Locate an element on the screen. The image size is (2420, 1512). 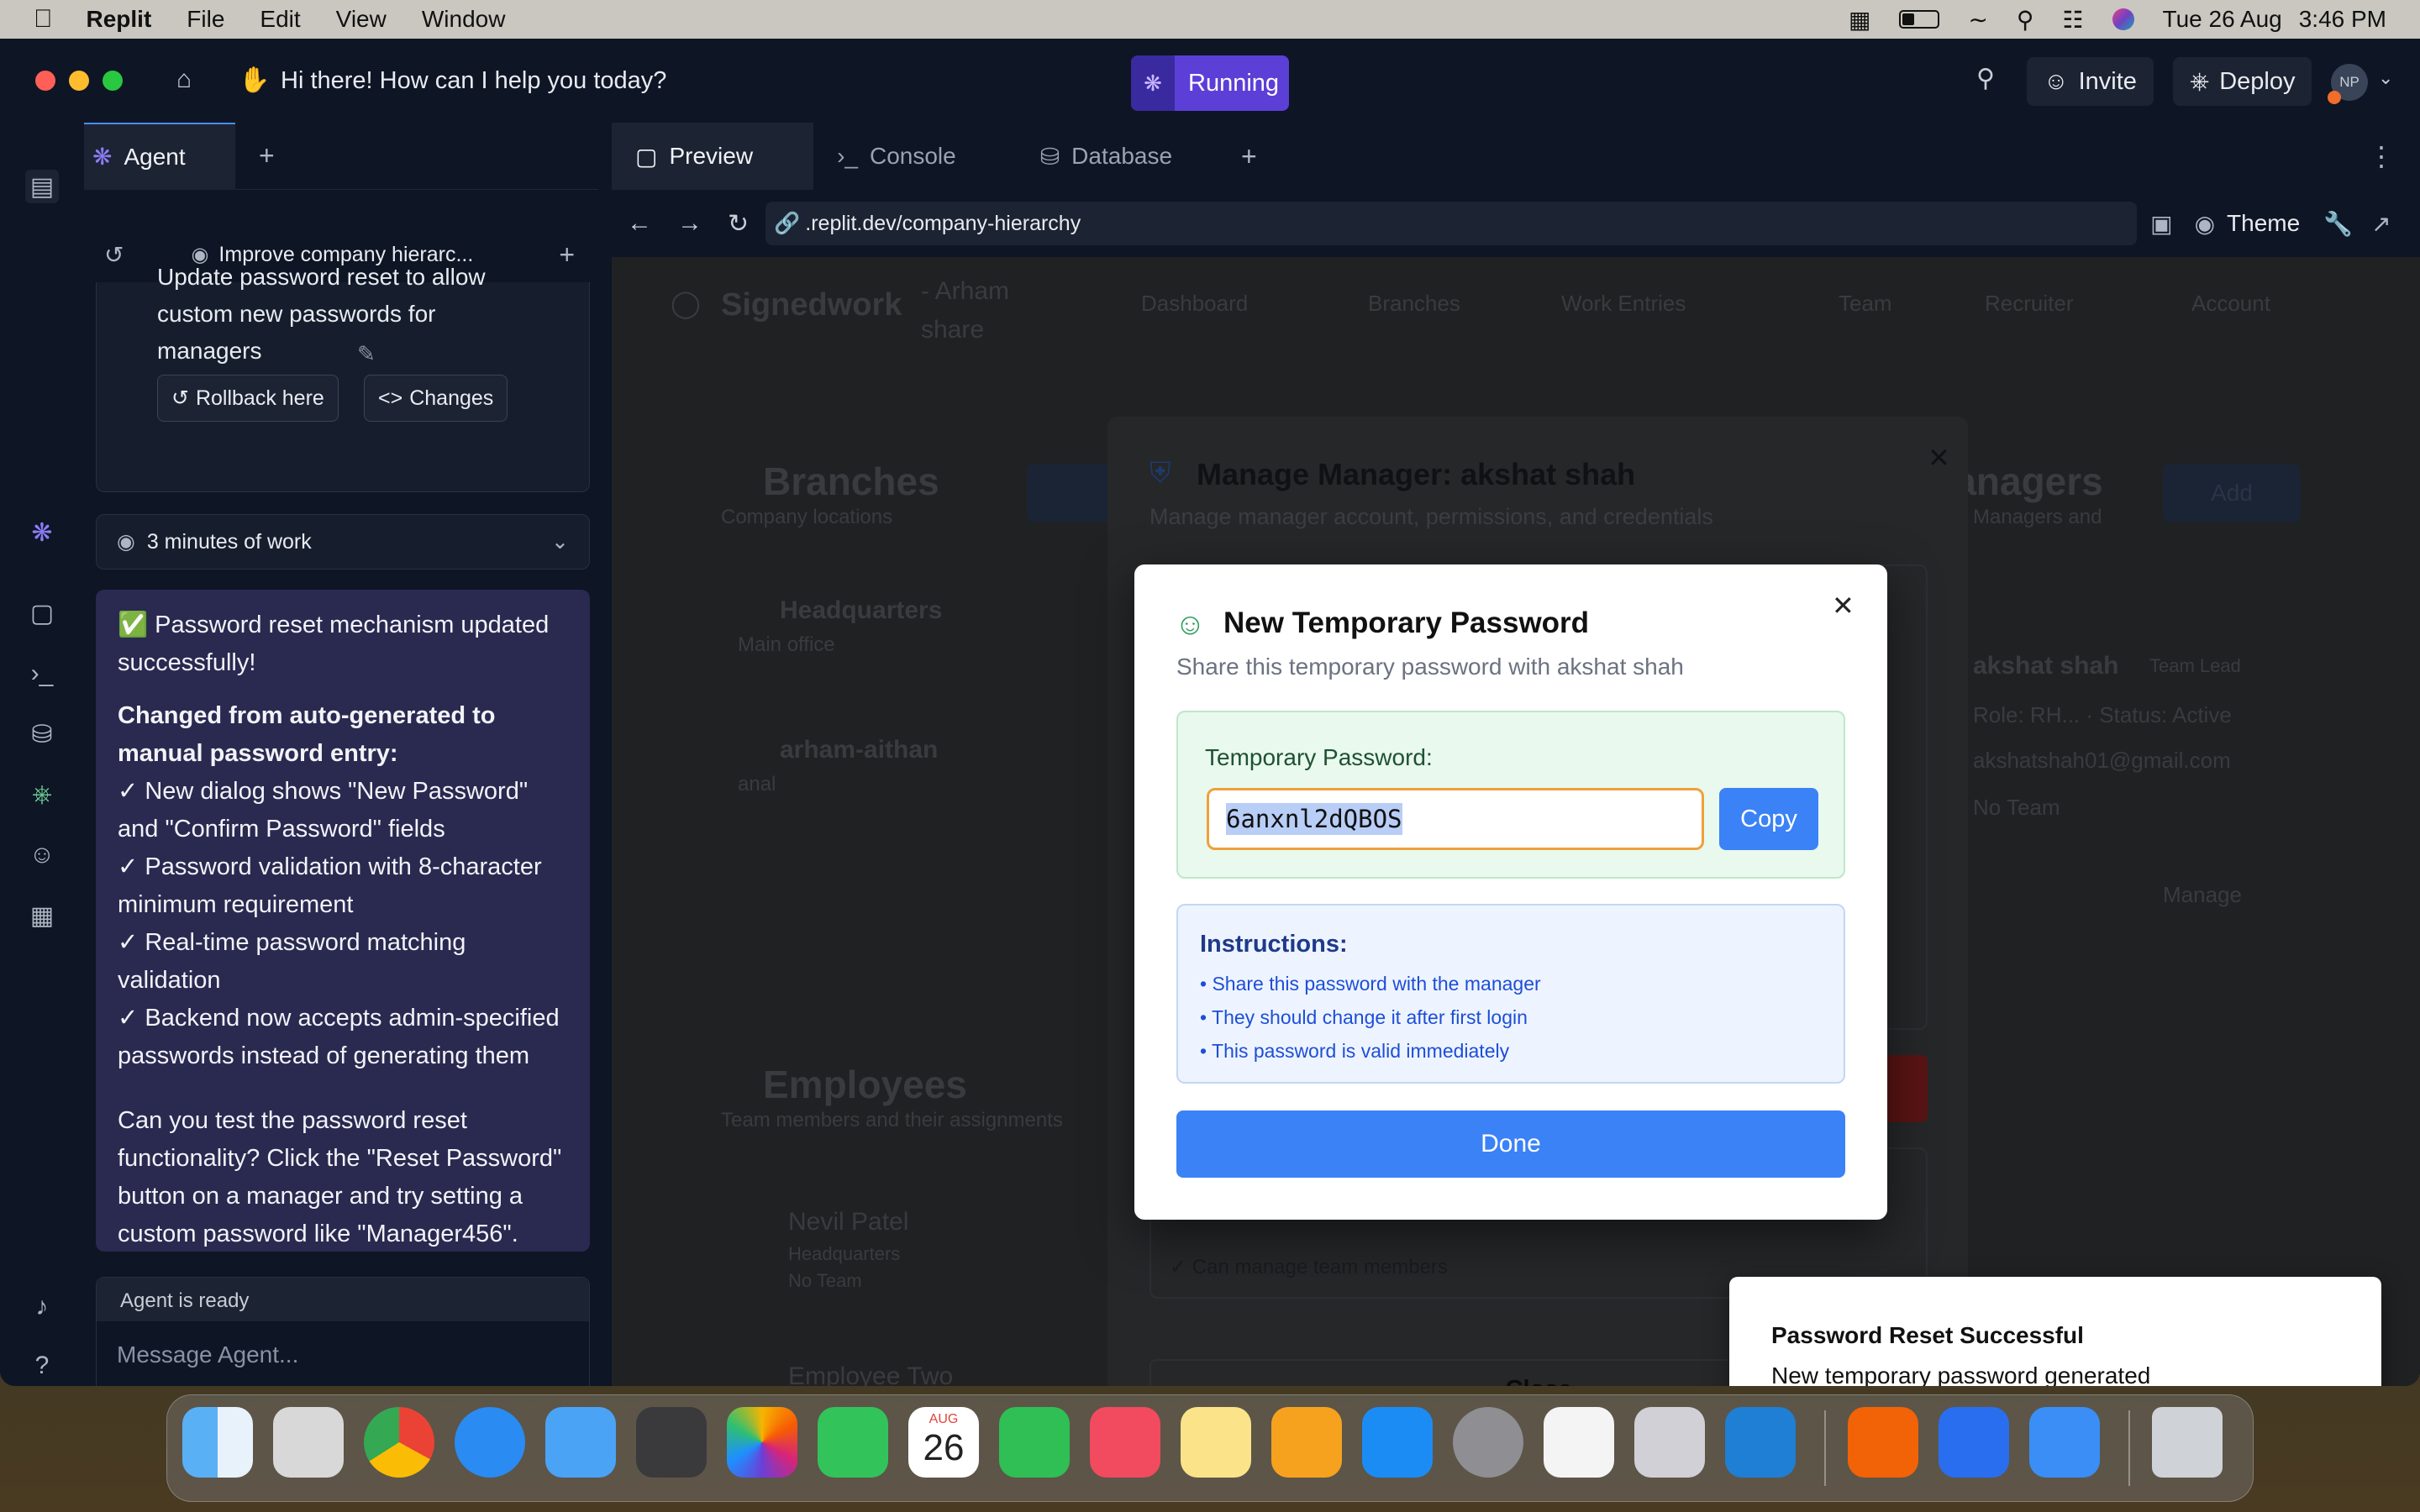
forward-icon: → is located at coordinates (689, 223).